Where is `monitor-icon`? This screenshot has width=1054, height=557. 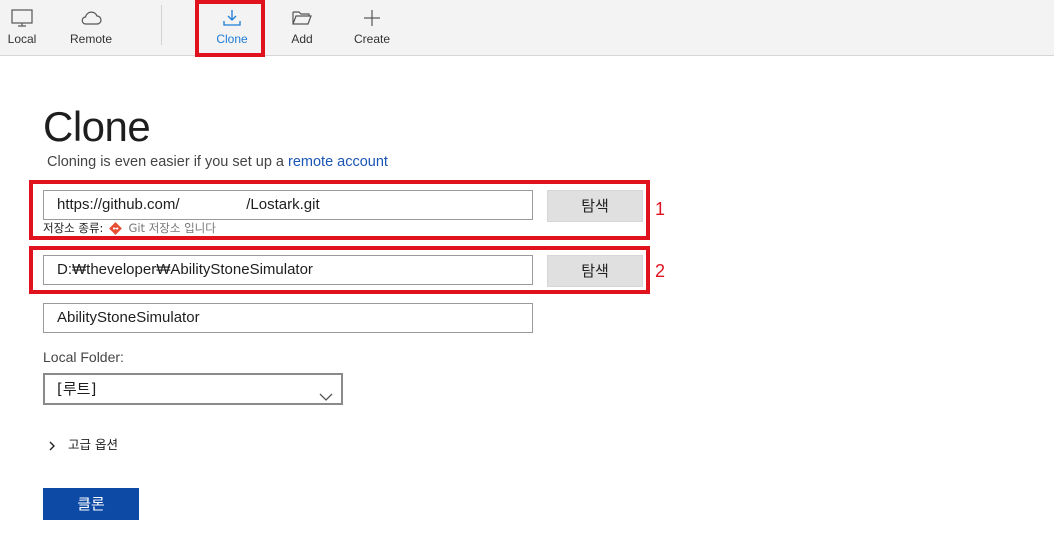
monitor-icon is located at coordinates (22, 18).